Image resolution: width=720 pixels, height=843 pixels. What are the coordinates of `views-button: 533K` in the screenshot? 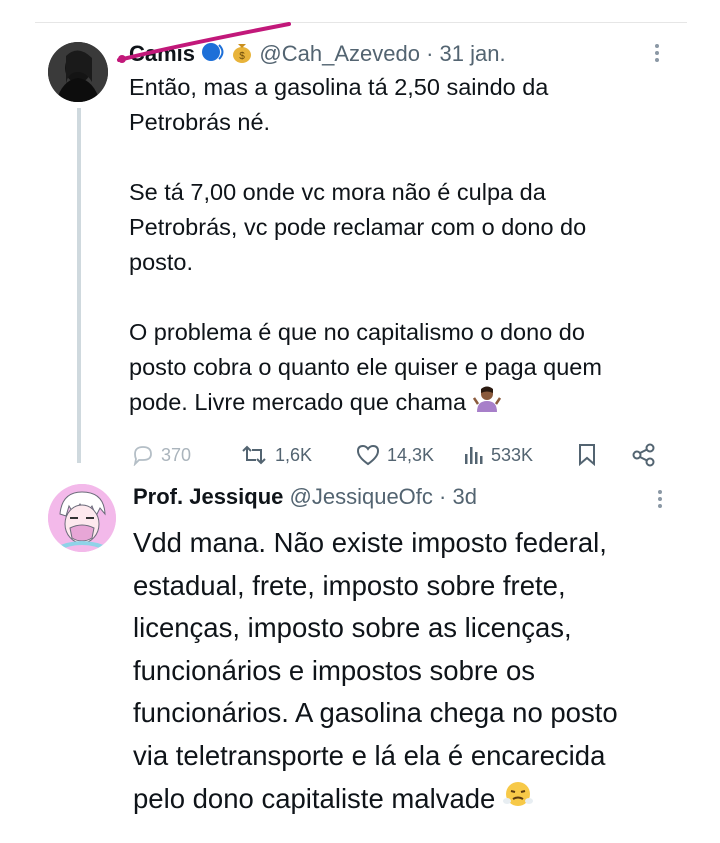 It's located at (498, 455).